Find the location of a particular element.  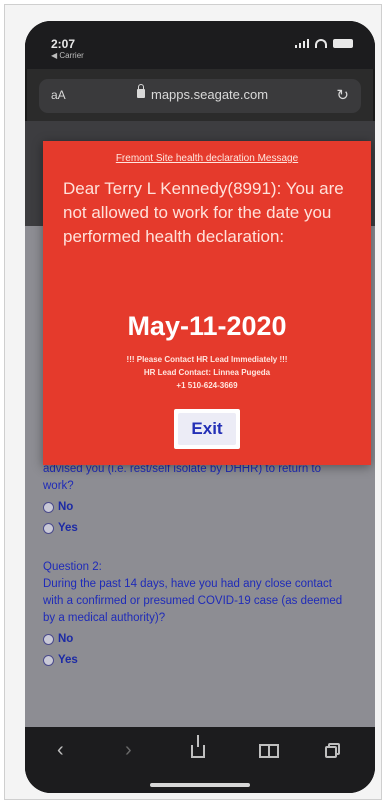

status-icons is located at coordinates (324, 43).